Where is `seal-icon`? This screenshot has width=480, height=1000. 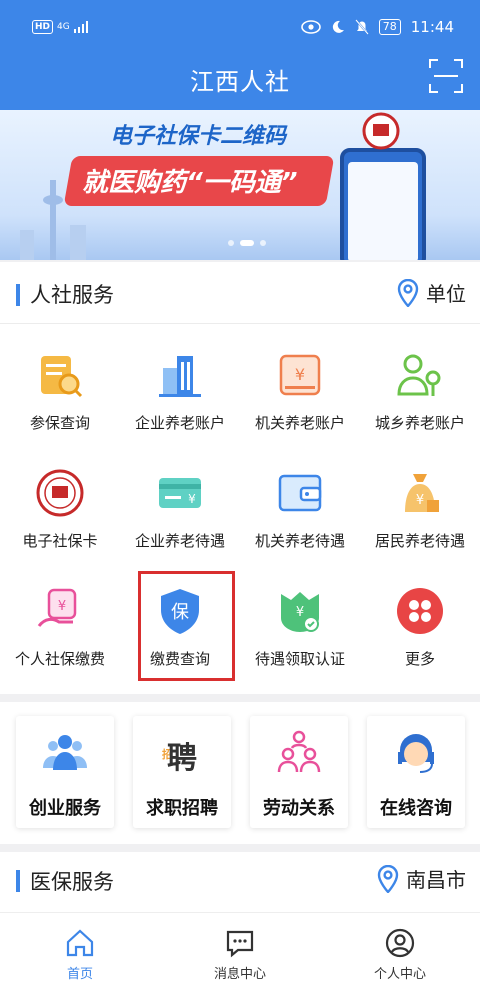 seal-icon is located at coordinates (381, 131).